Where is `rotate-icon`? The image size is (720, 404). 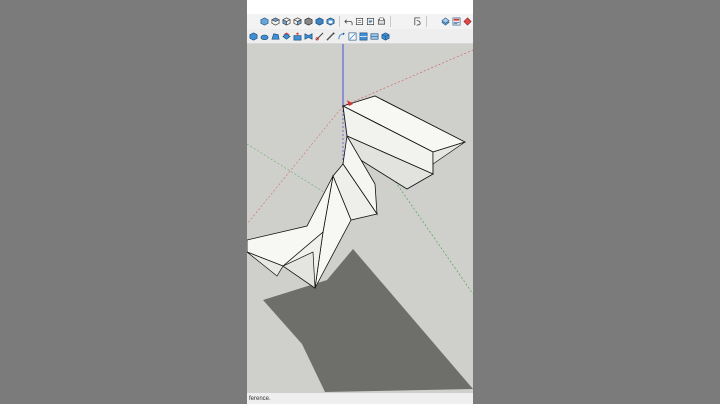
rotate-icon is located at coordinates (341, 36).